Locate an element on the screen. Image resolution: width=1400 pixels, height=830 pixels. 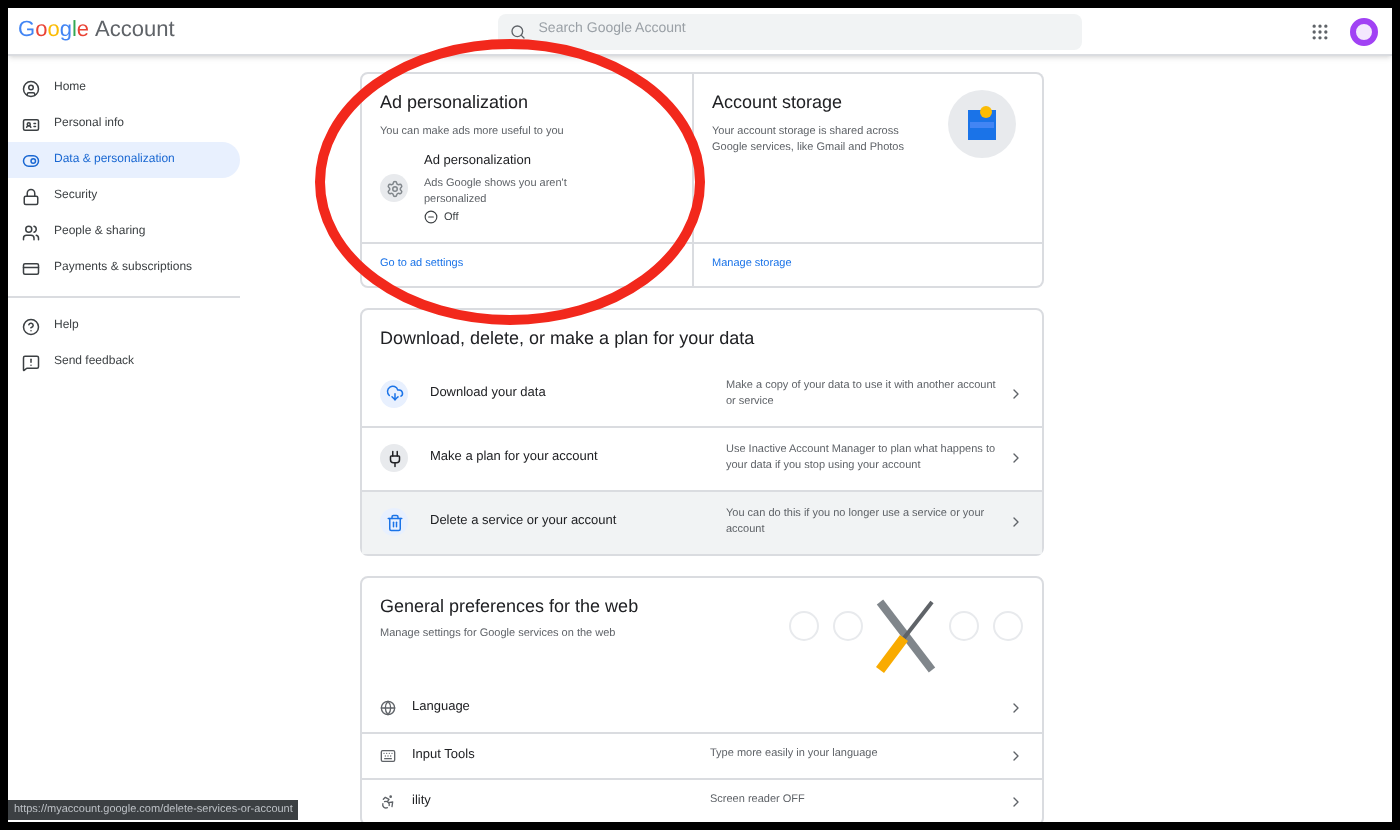
ad-settings-icon is located at coordinates (394, 188).